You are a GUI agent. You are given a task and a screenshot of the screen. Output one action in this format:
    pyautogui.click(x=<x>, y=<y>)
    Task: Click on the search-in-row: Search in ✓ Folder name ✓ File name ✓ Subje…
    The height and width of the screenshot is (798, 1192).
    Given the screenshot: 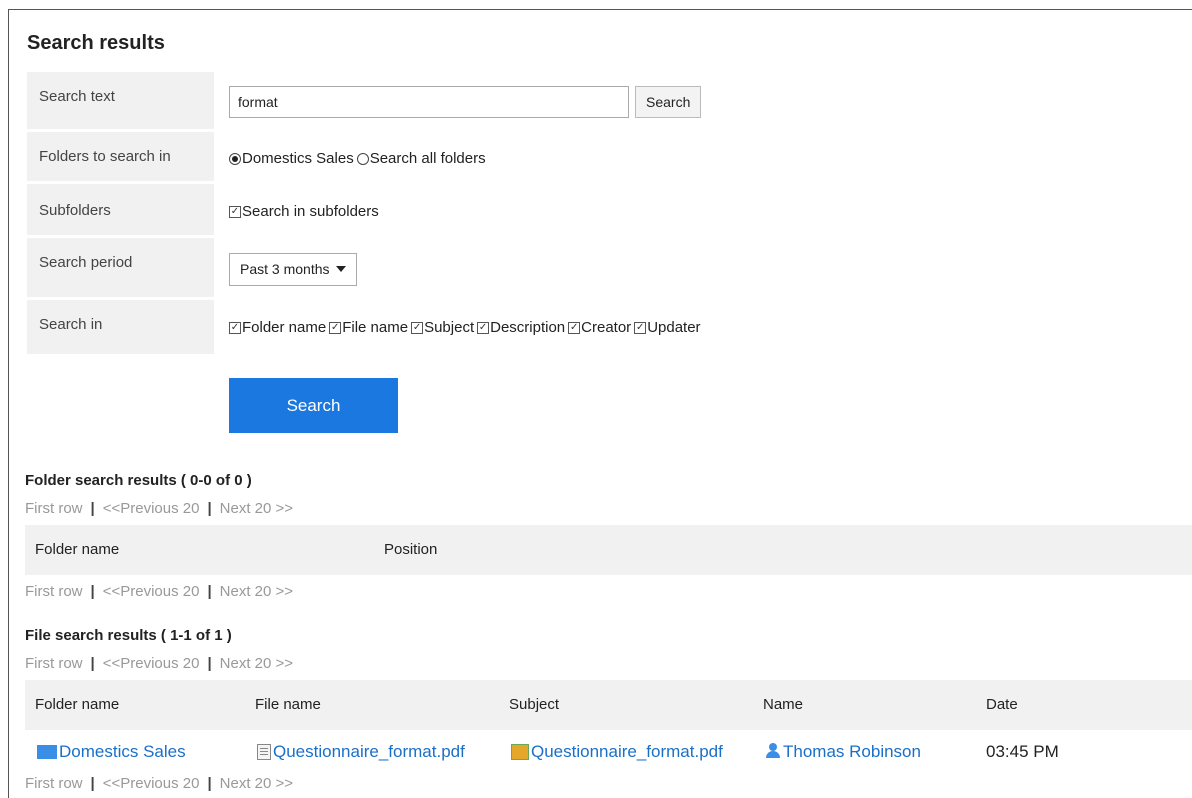 What is the action you would take?
    pyautogui.click(x=365, y=327)
    